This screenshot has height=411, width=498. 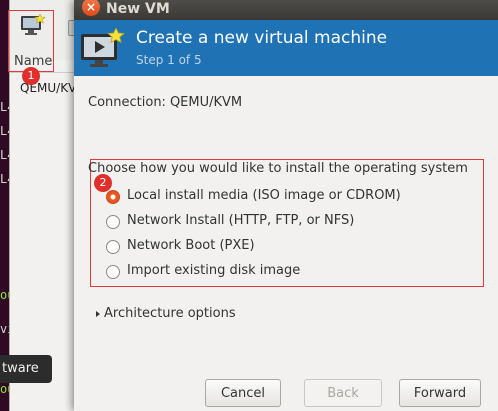 What do you see at coordinates (127, 102) in the screenshot?
I see `connection-label: Connection:` at bounding box center [127, 102].